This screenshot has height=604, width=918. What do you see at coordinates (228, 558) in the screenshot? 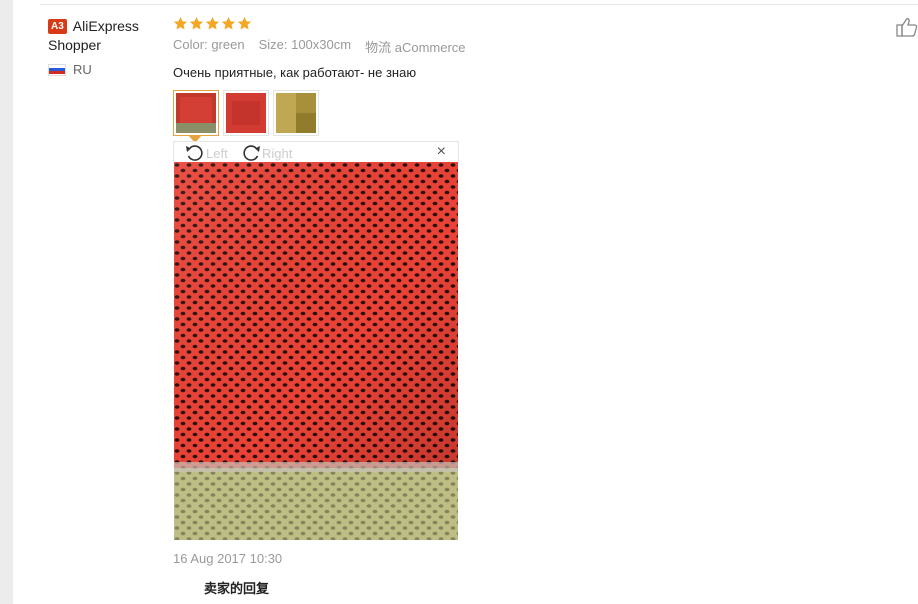
I see `review-timestamp: 16 Aug 2017 10:30` at bounding box center [228, 558].